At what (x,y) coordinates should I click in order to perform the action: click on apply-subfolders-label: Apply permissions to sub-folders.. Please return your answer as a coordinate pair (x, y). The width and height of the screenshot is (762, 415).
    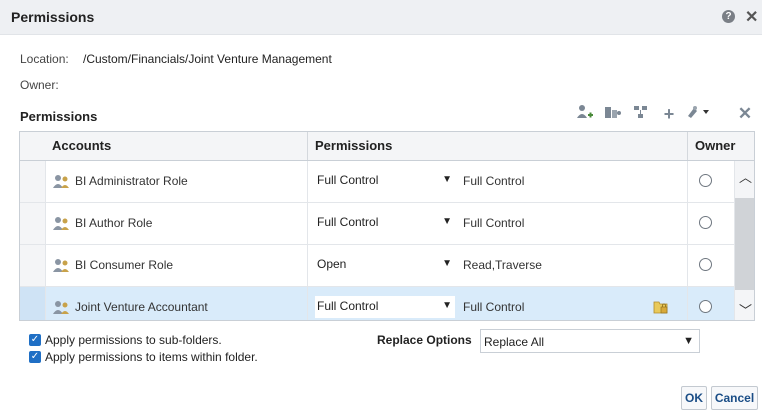
    Looking at the image, I should click on (133, 340).